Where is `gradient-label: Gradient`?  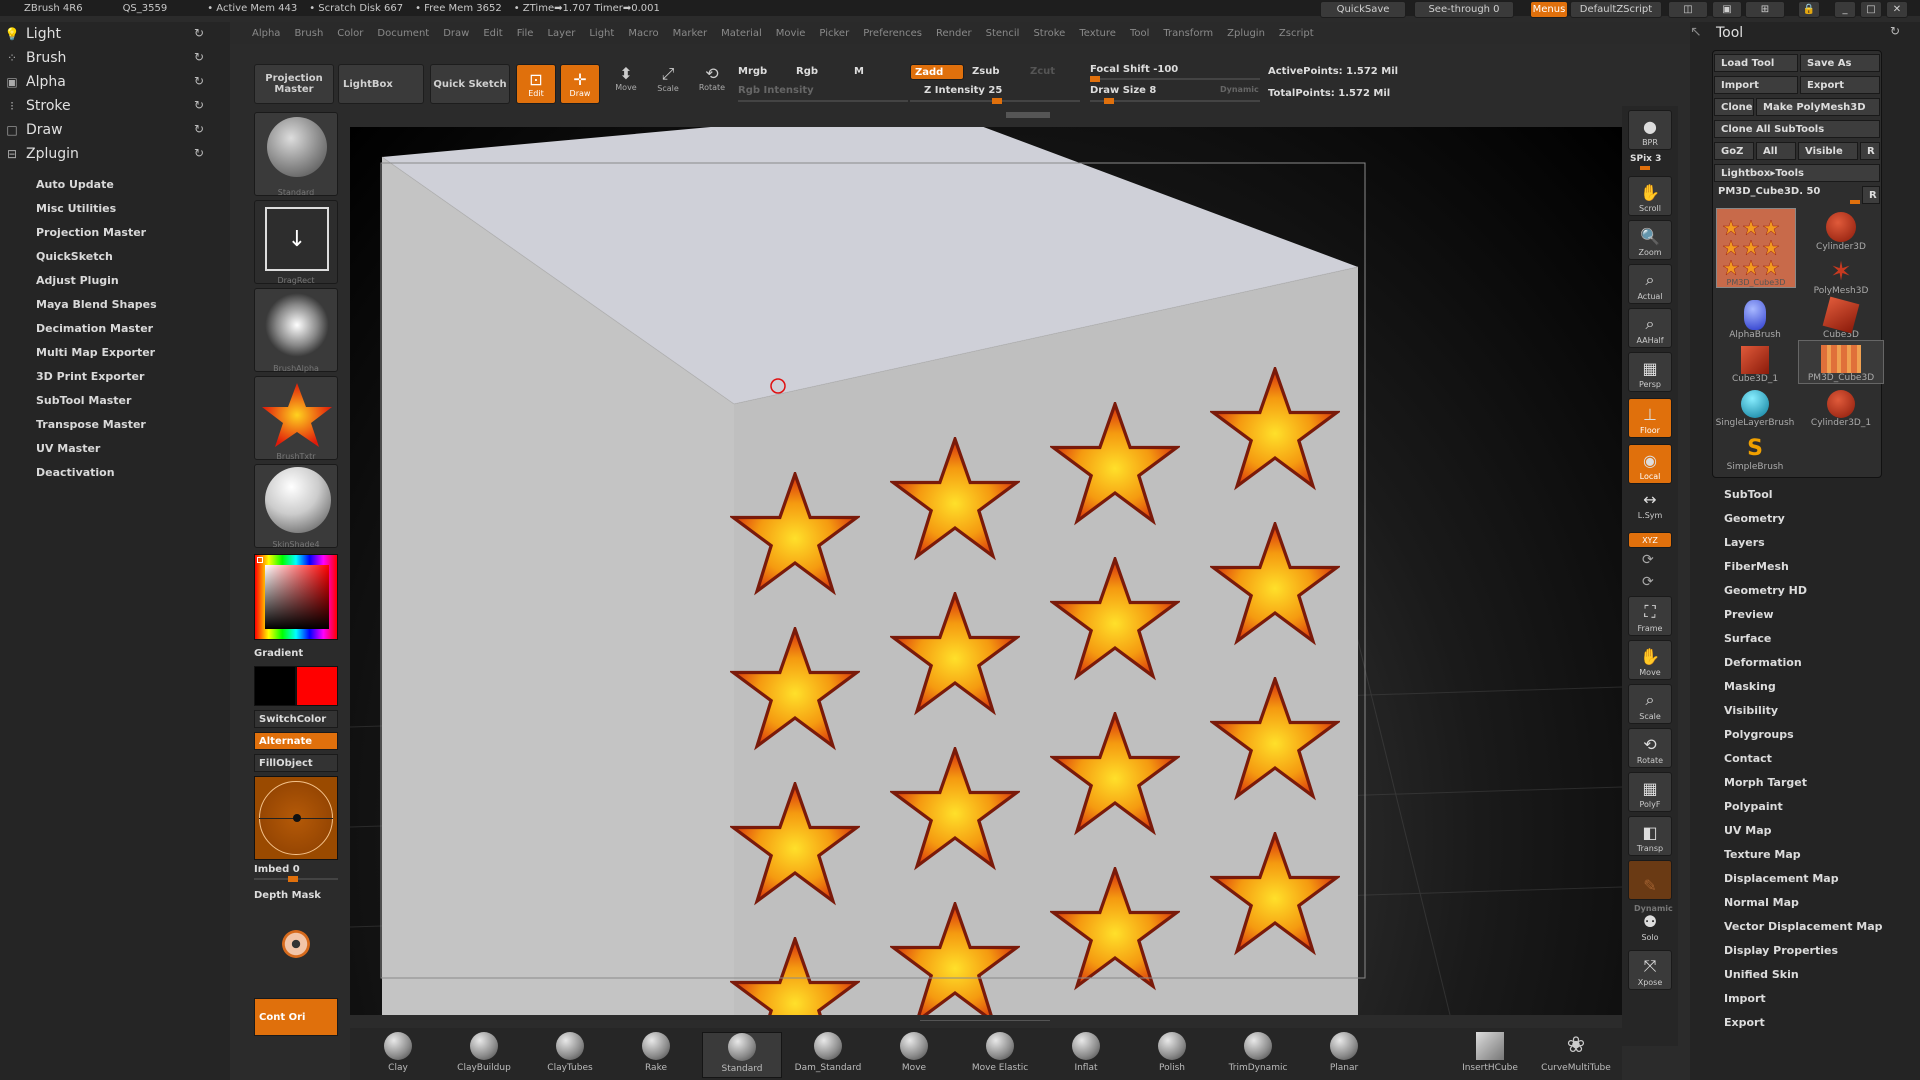 gradient-label: Gradient is located at coordinates (278, 653).